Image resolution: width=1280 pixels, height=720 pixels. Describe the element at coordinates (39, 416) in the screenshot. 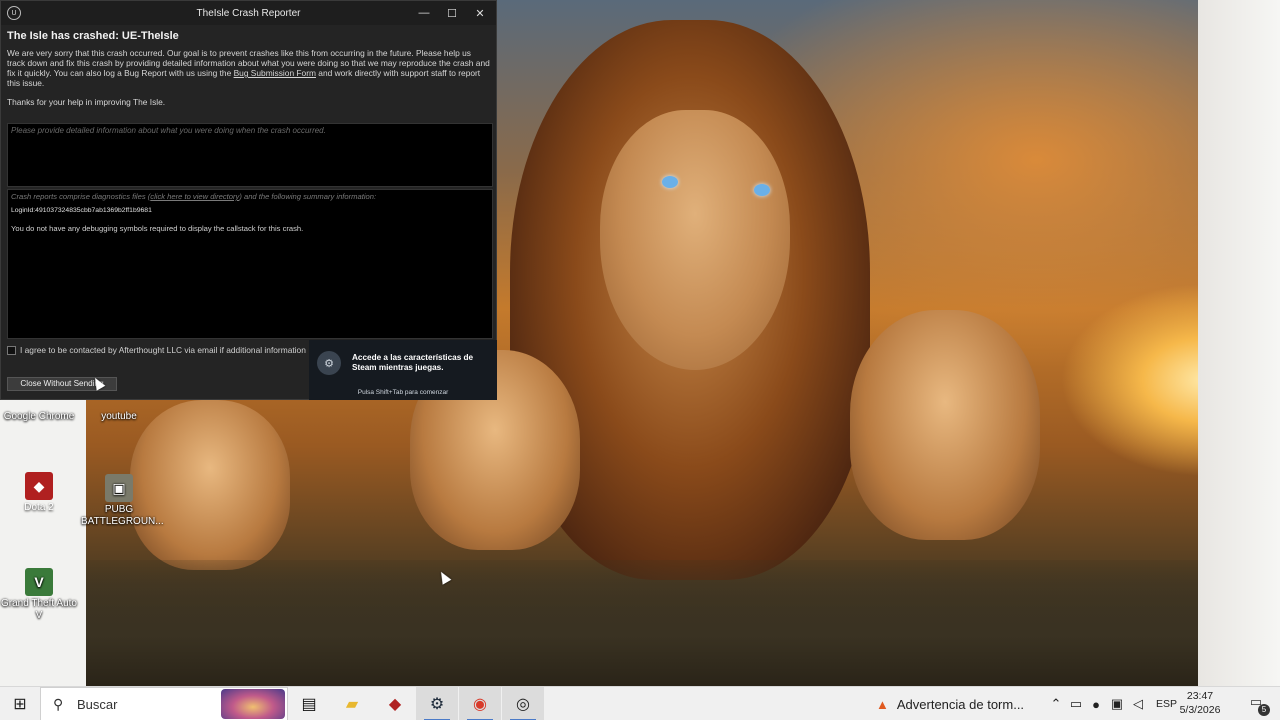

I see `desktop-icon-label: Google Chrome` at that location.